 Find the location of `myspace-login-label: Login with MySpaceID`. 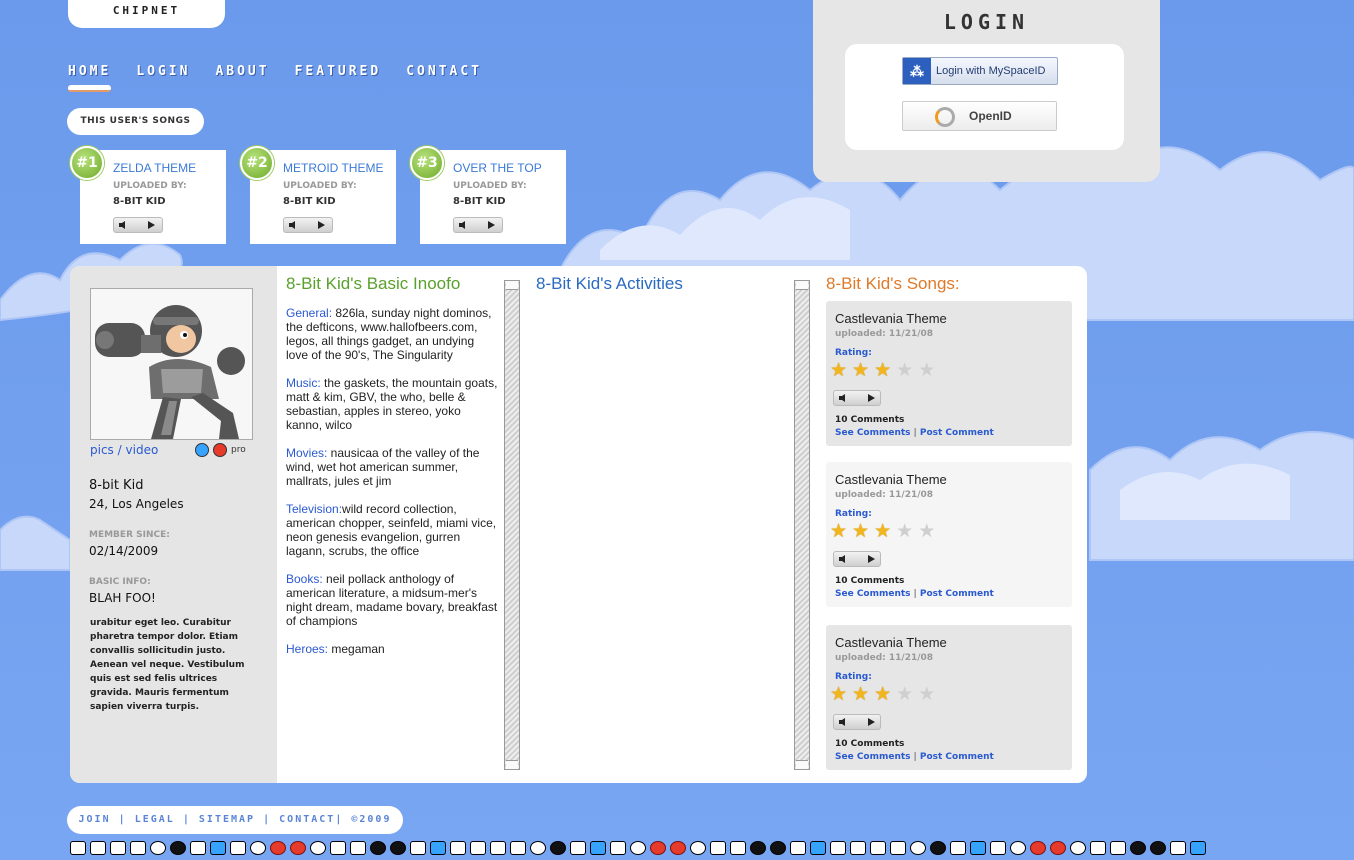

myspace-login-label: Login with MySpaceID is located at coordinates (991, 71).